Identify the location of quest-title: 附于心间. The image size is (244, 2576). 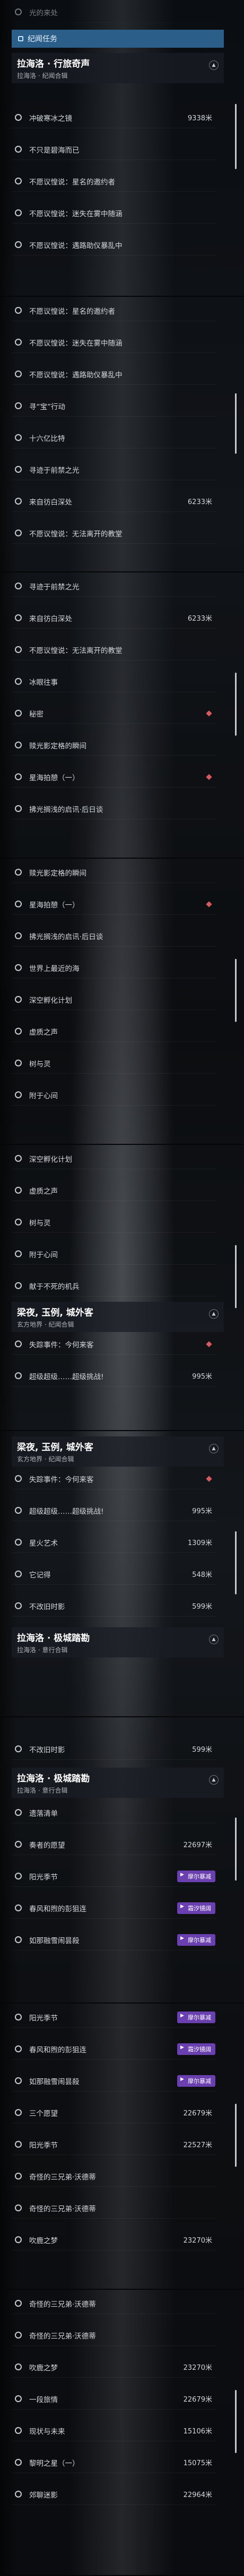
(44, 1254).